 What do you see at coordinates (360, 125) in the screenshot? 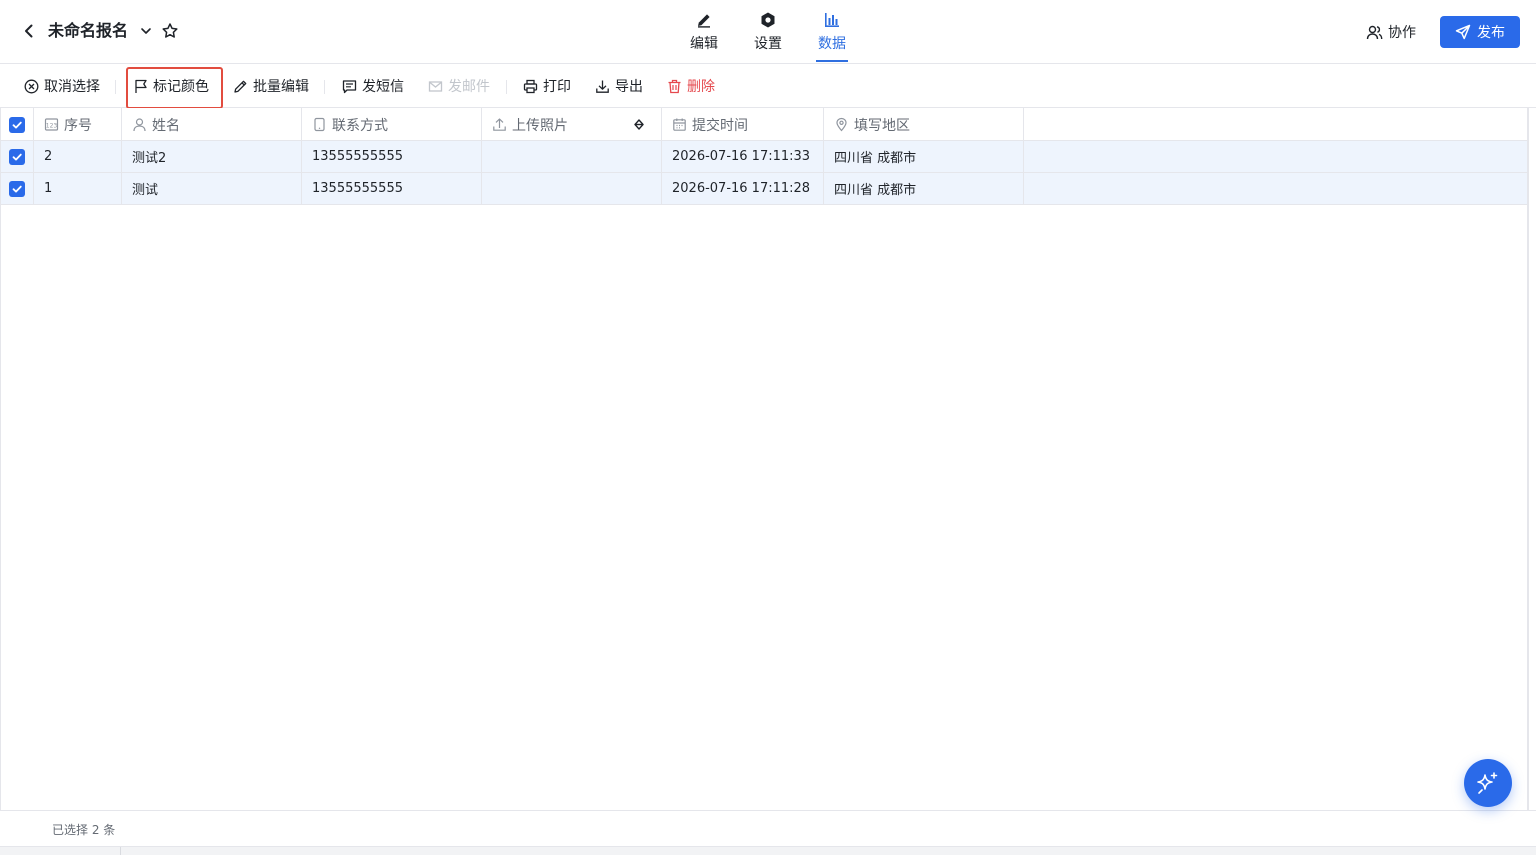
I see `column-label: 联系方式` at bounding box center [360, 125].